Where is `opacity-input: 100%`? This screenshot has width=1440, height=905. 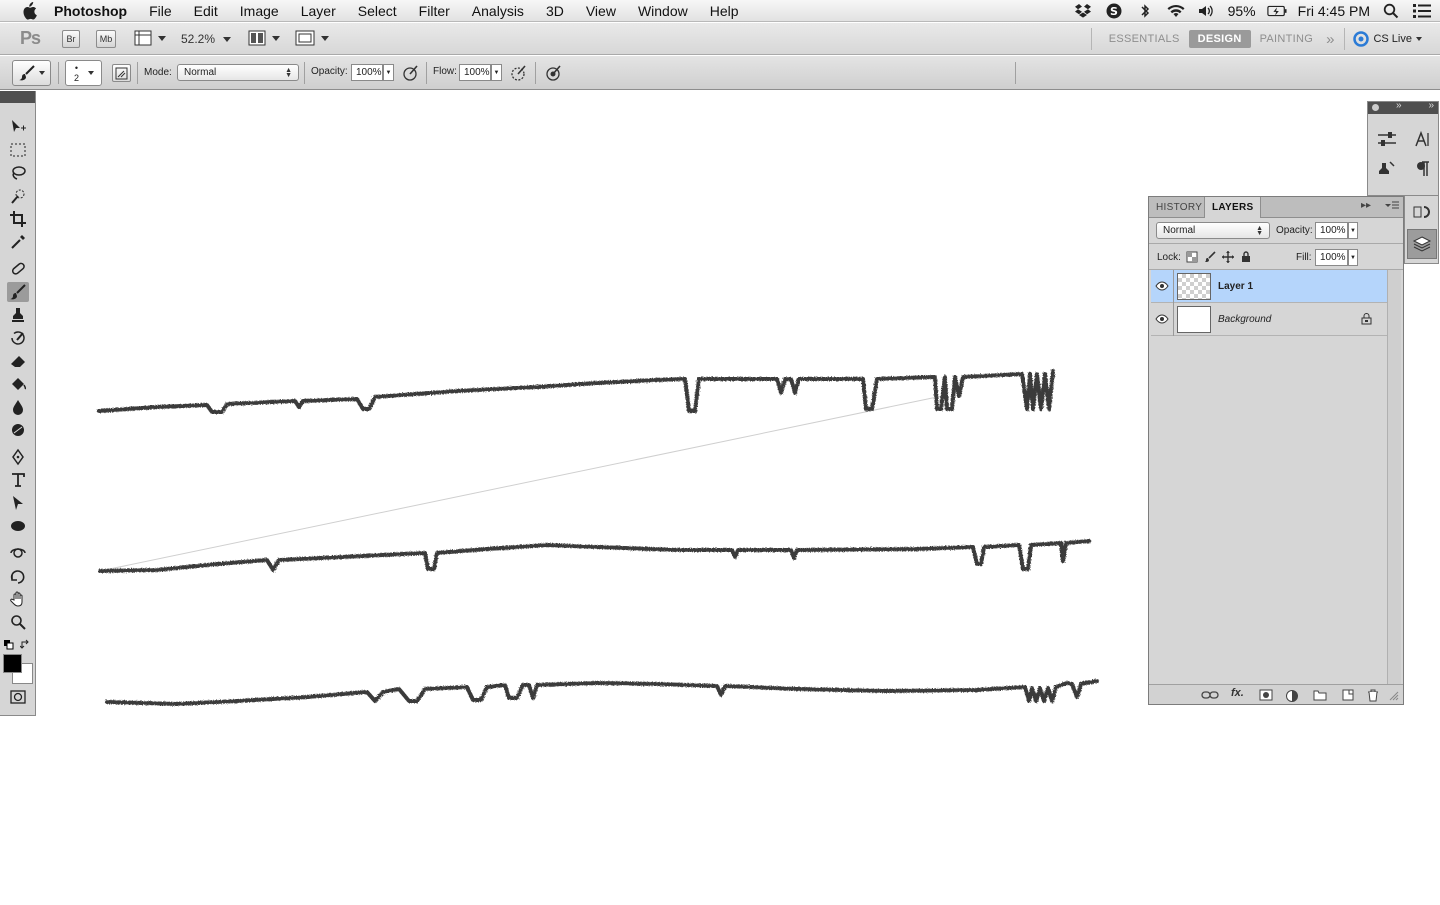
opacity-input: 100% is located at coordinates (367, 72).